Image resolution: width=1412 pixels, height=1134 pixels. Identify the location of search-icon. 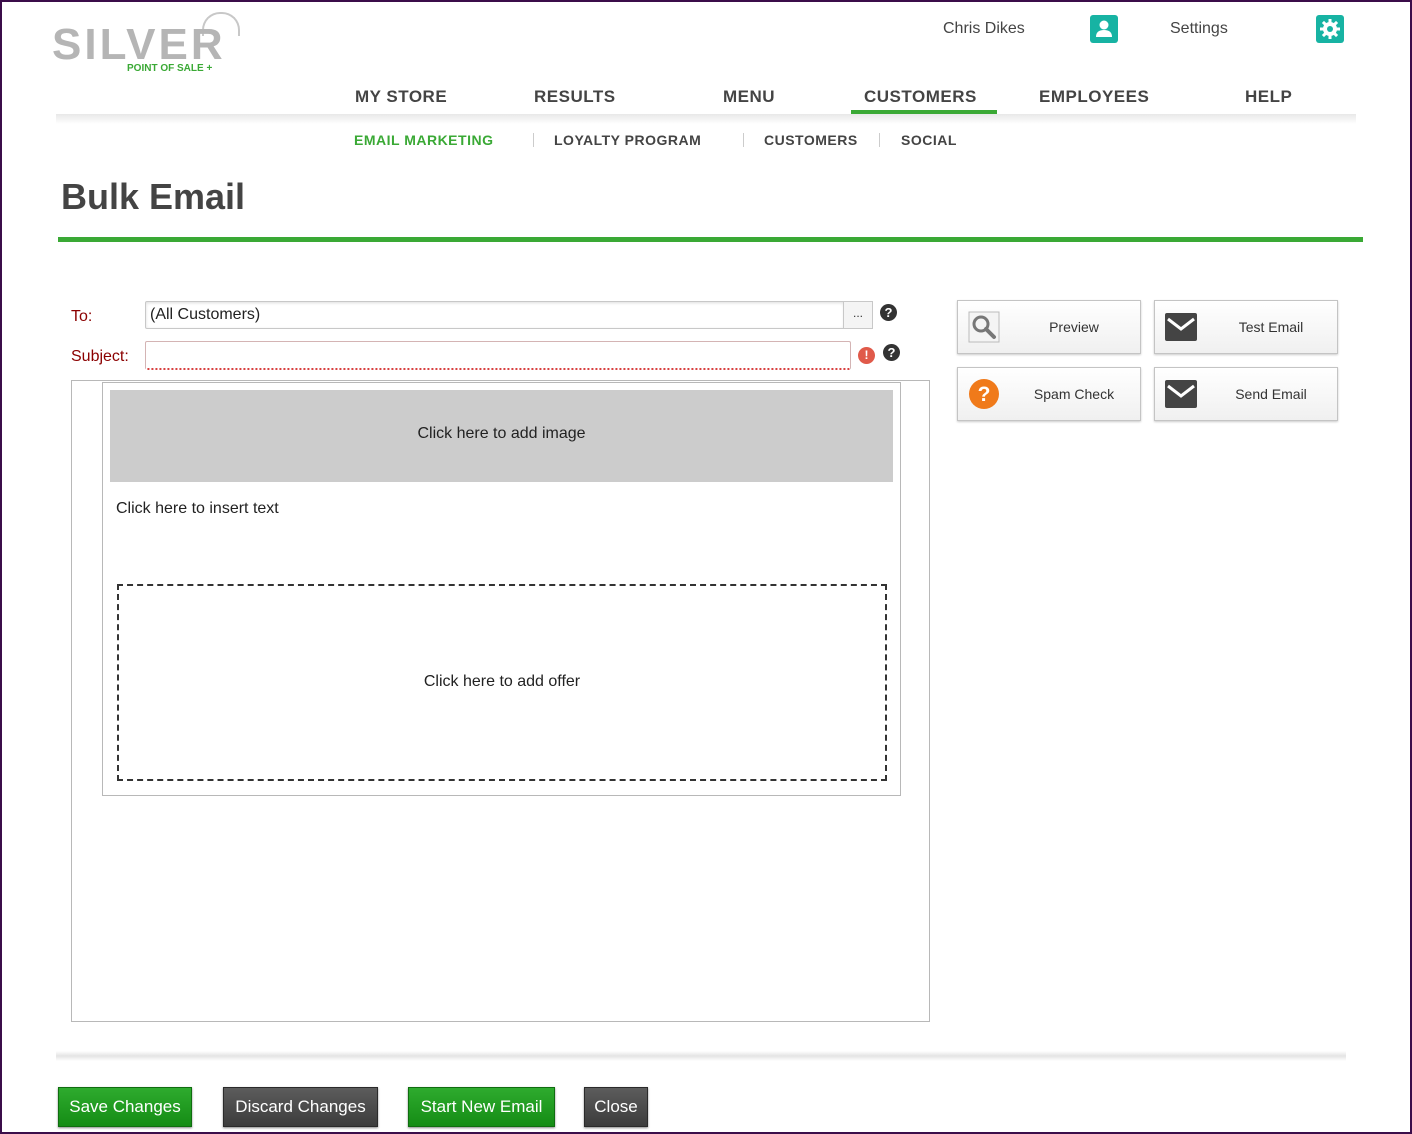
(984, 327).